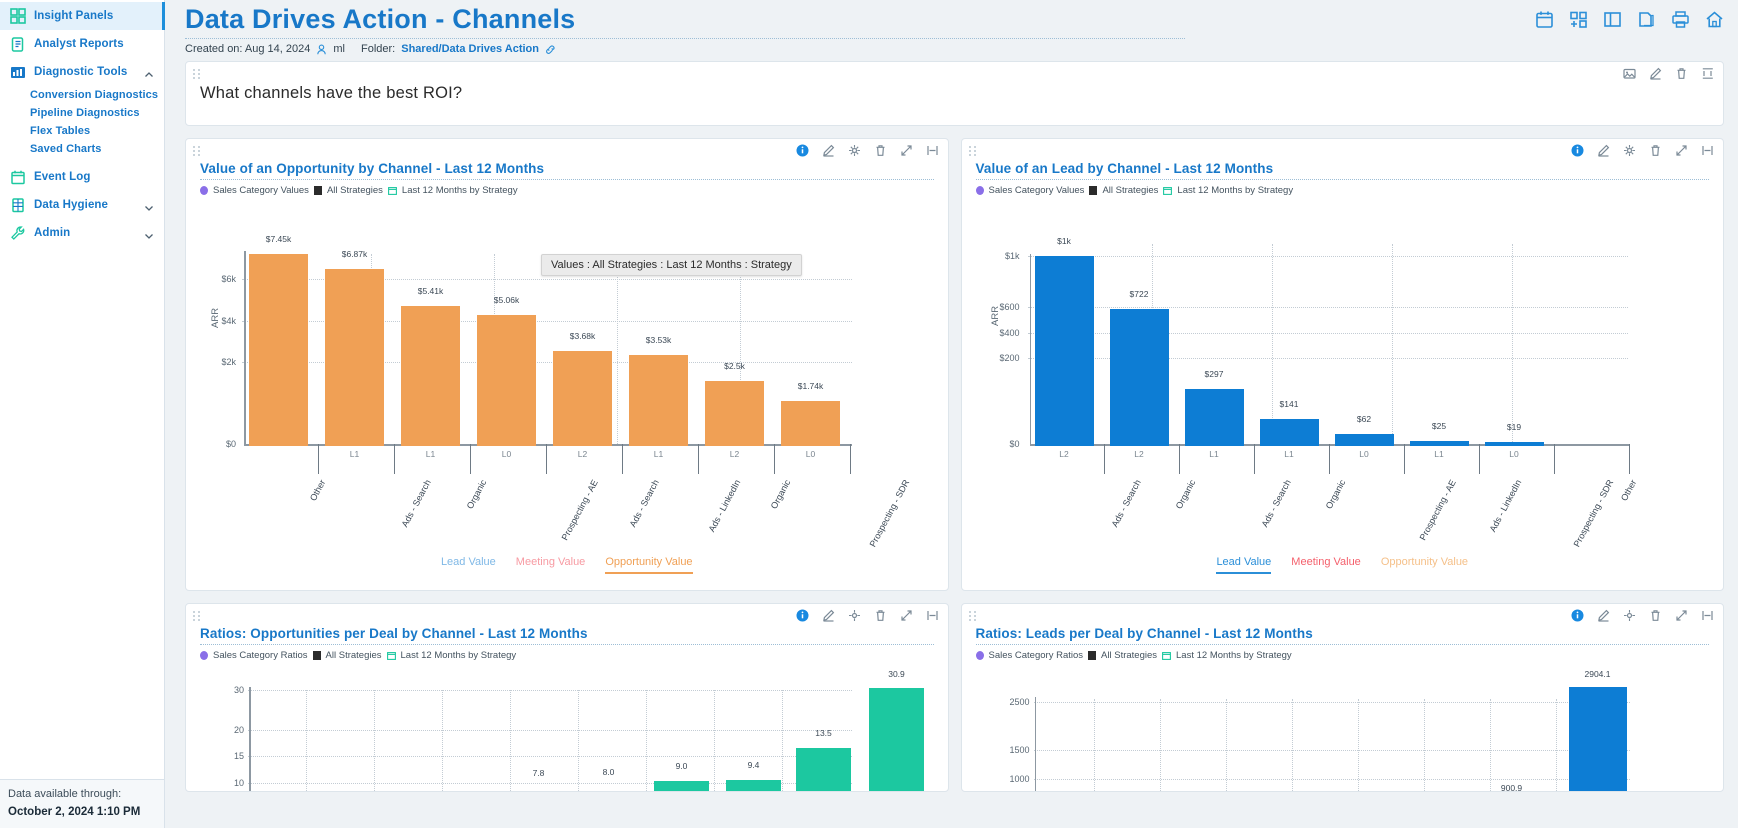 This screenshot has height=828, width=1738. Describe the element at coordinates (82, 95) in the screenshot. I see `sidebar-item-conversion-diagnostics: Conversion Diagnostics` at that location.